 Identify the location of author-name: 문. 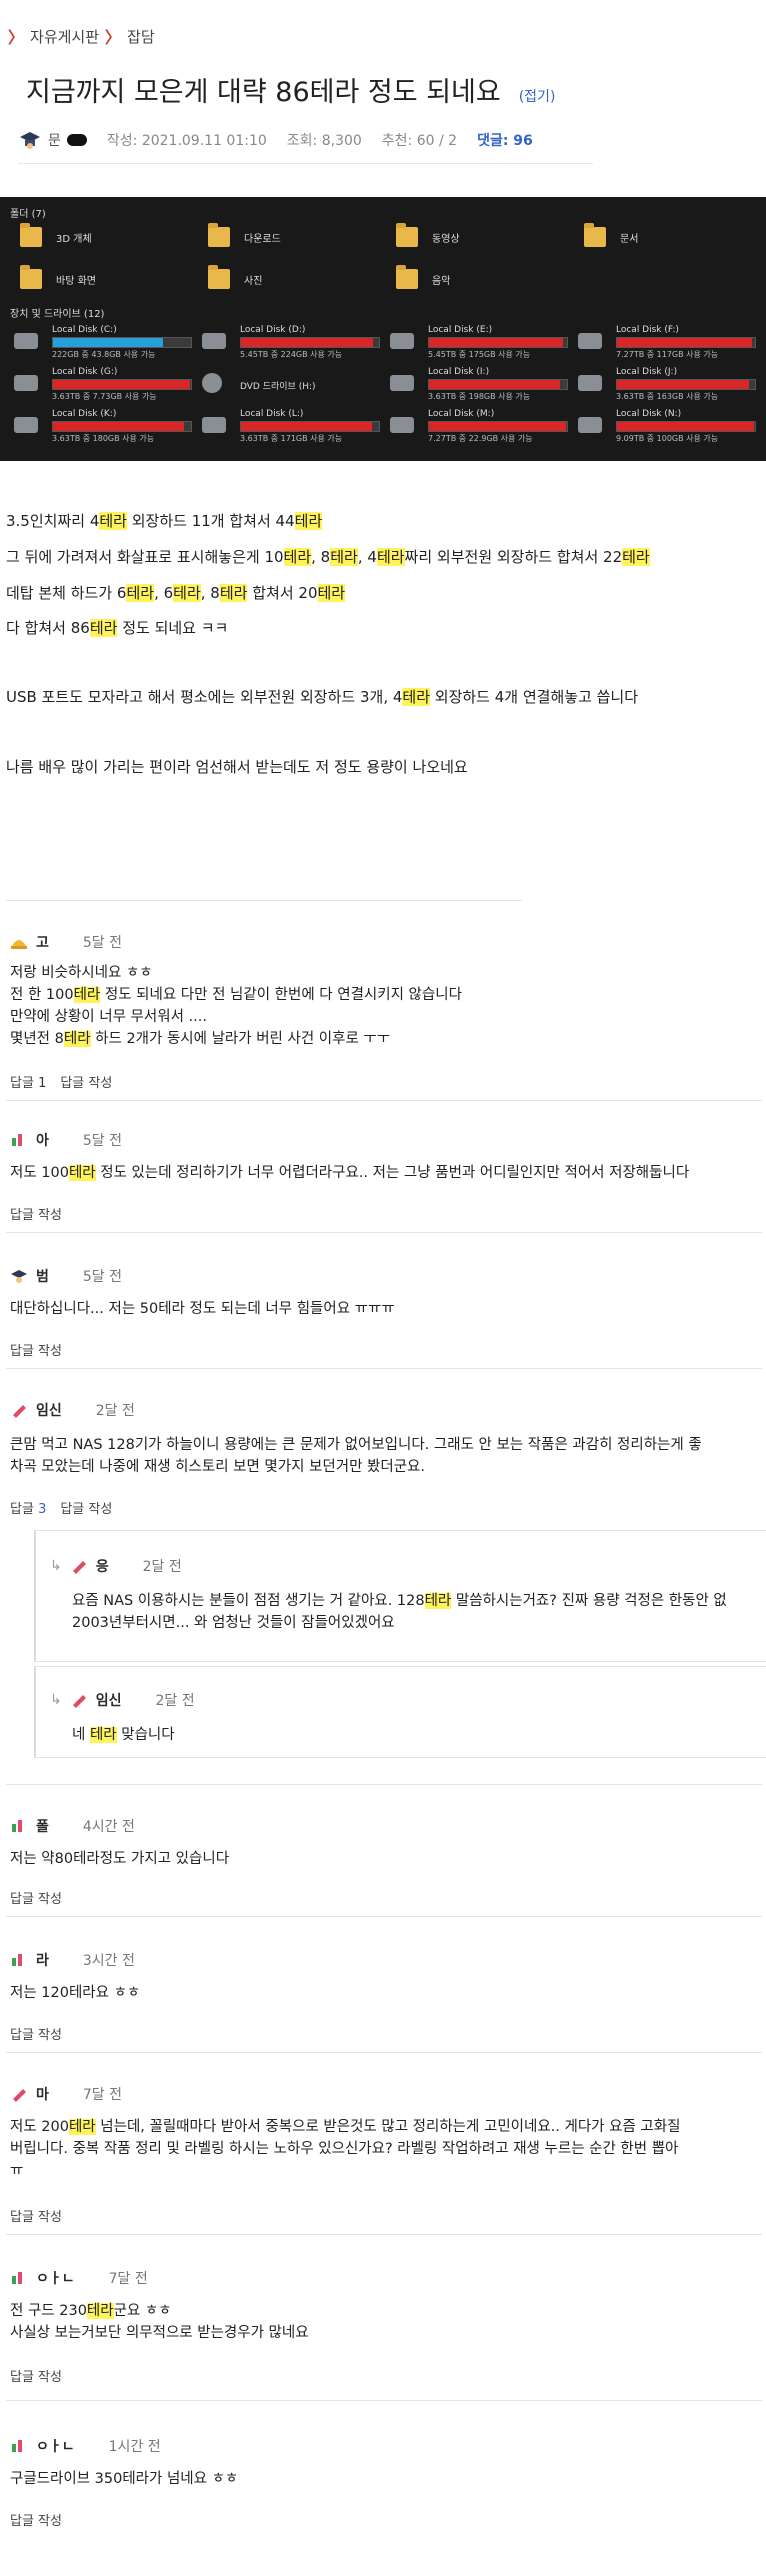
(54, 140).